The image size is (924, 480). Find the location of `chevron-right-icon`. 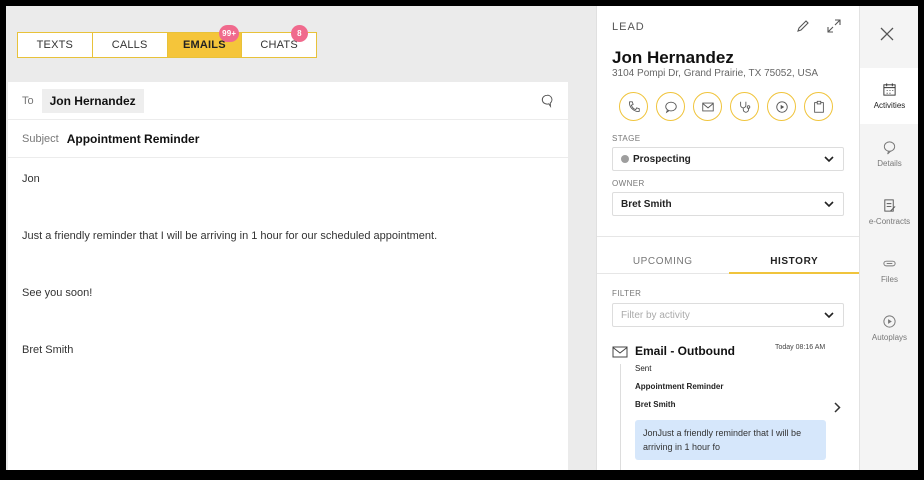

chevron-right-icon is located at coordinates (837, 407).